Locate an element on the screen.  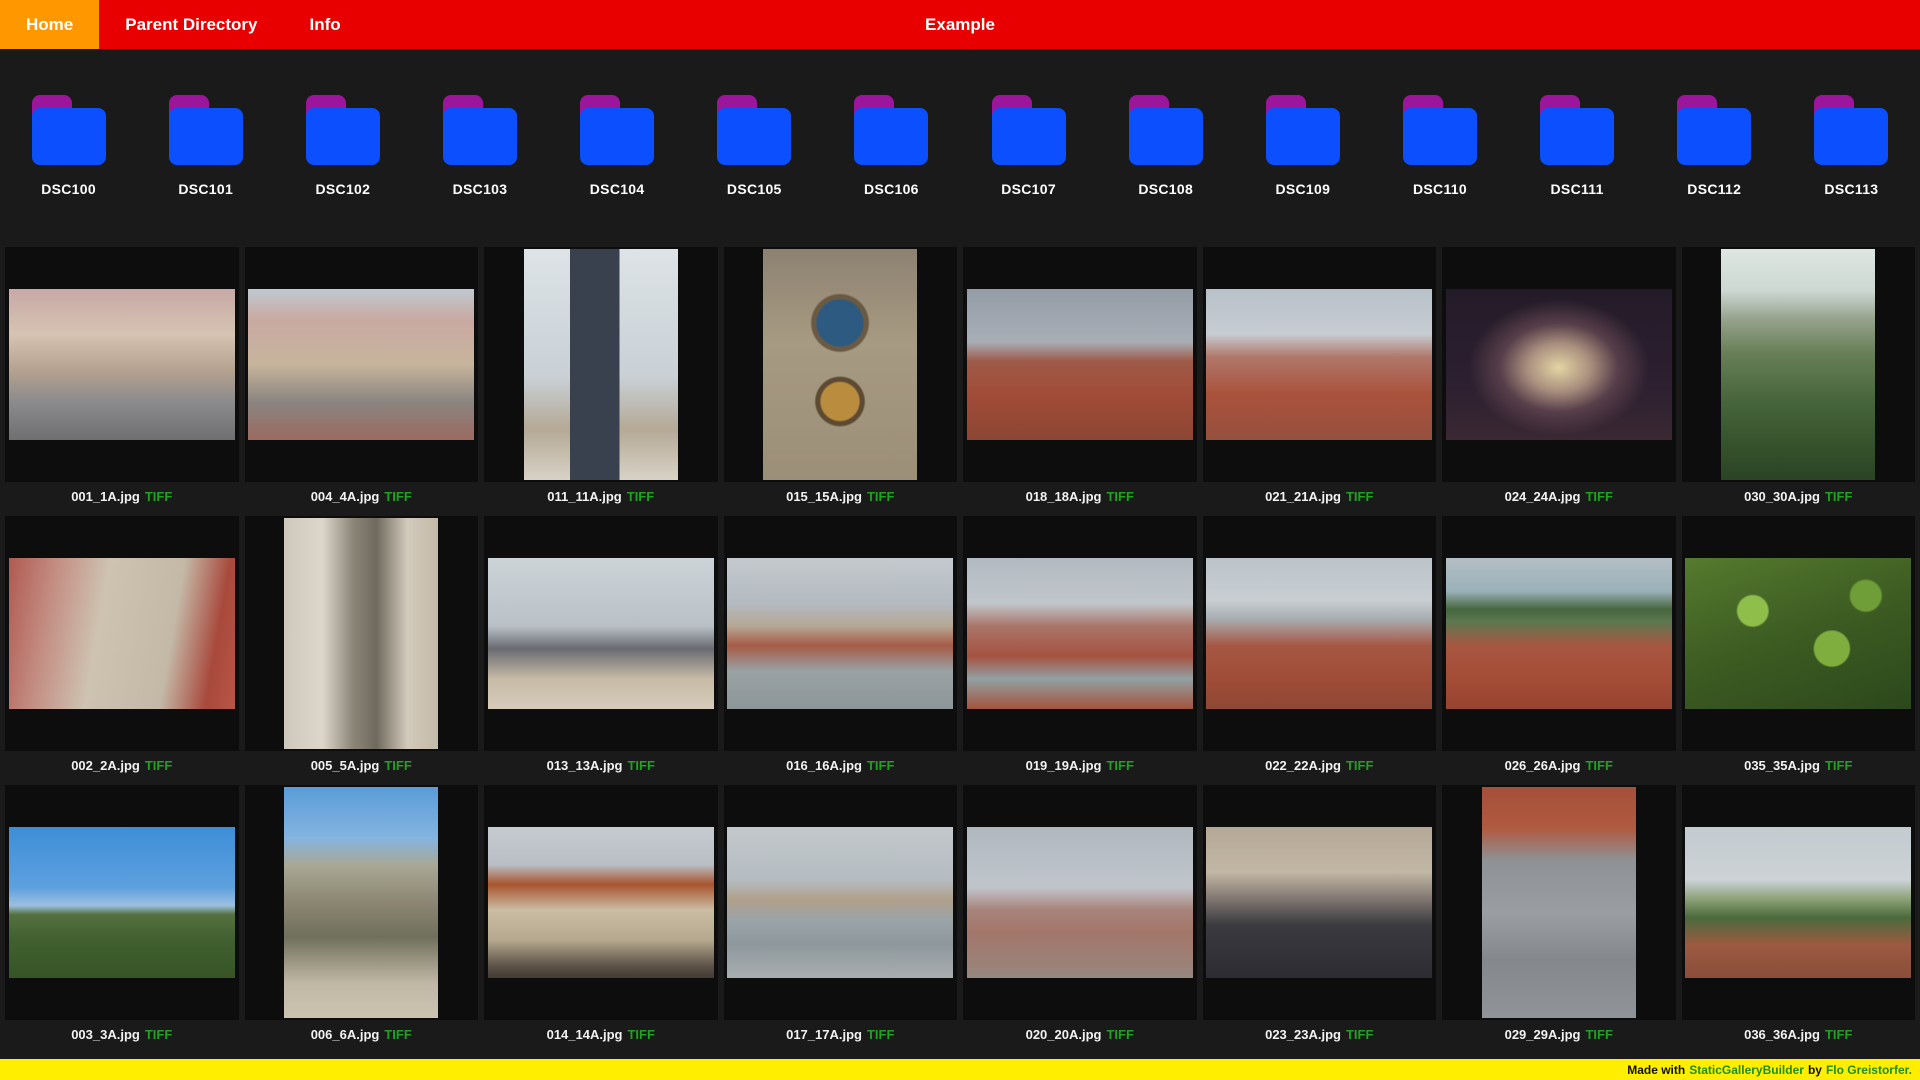
image-filename-link: 011_11A.jpg is located at coordinates (584, 496).